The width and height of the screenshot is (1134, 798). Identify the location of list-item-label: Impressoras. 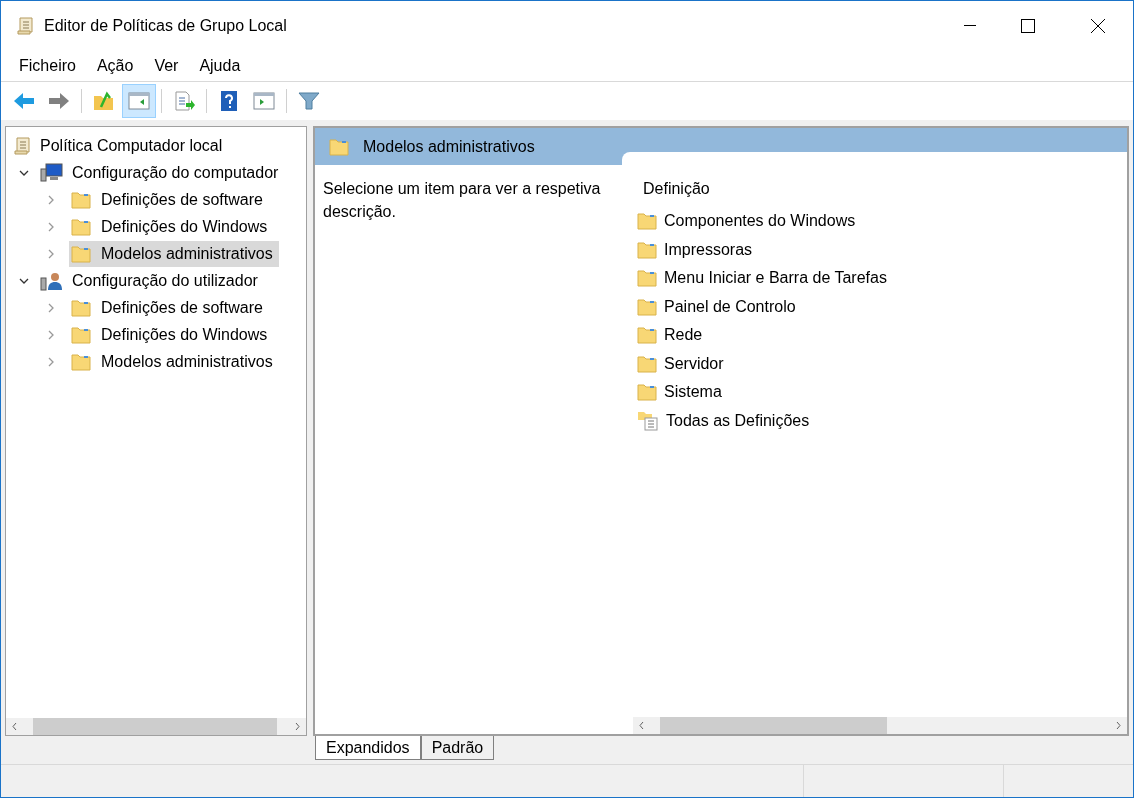
(708, 249).